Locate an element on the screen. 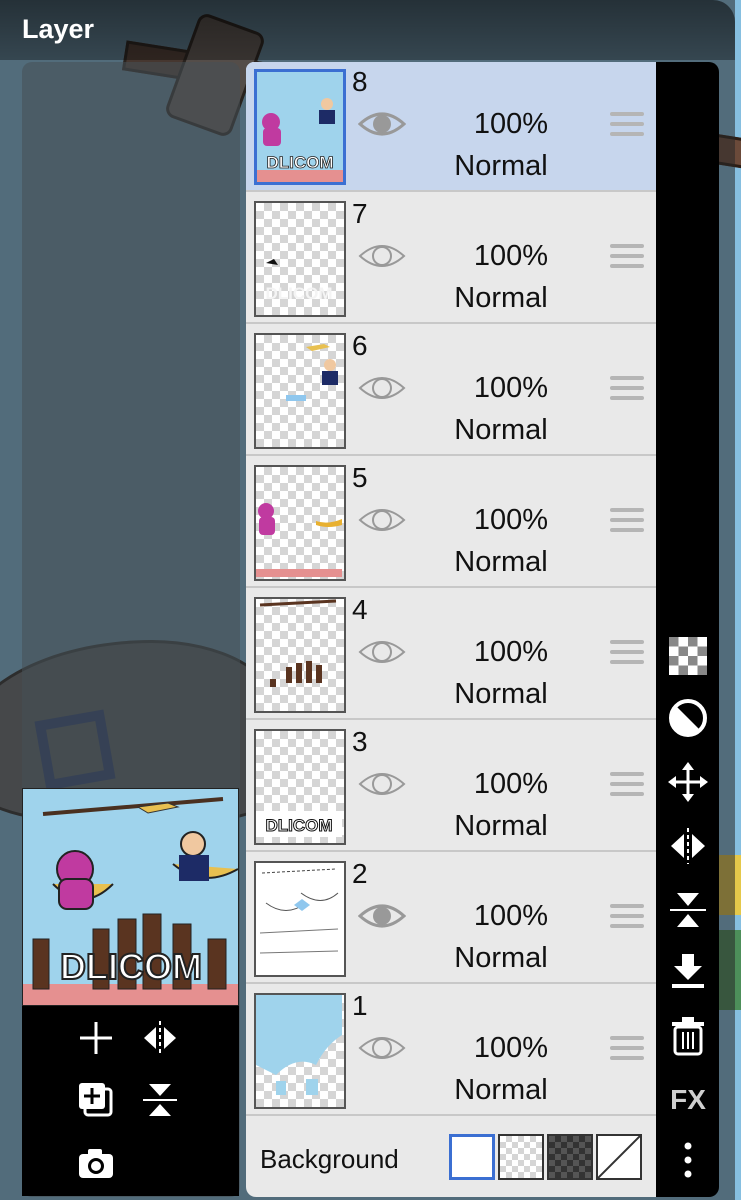 The height and width of the screenshot is (1200, 741). delete-layer-icon is located at coordinates (688, 1036).